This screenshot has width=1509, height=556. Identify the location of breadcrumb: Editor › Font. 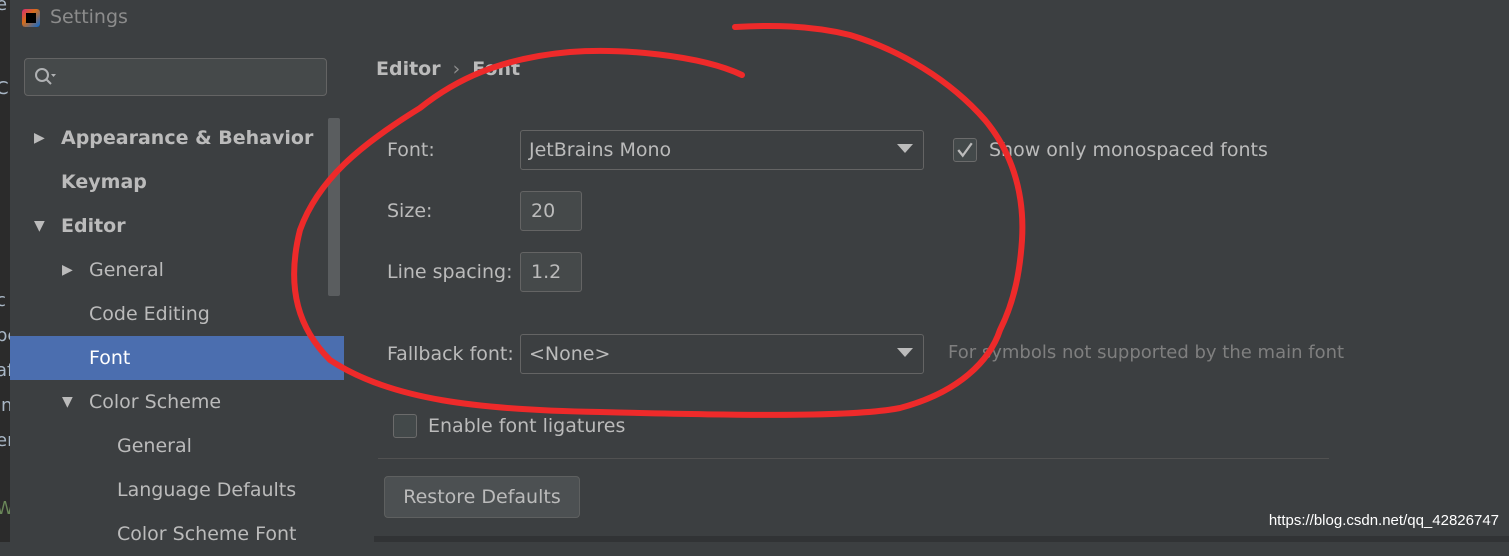
(448, 69).